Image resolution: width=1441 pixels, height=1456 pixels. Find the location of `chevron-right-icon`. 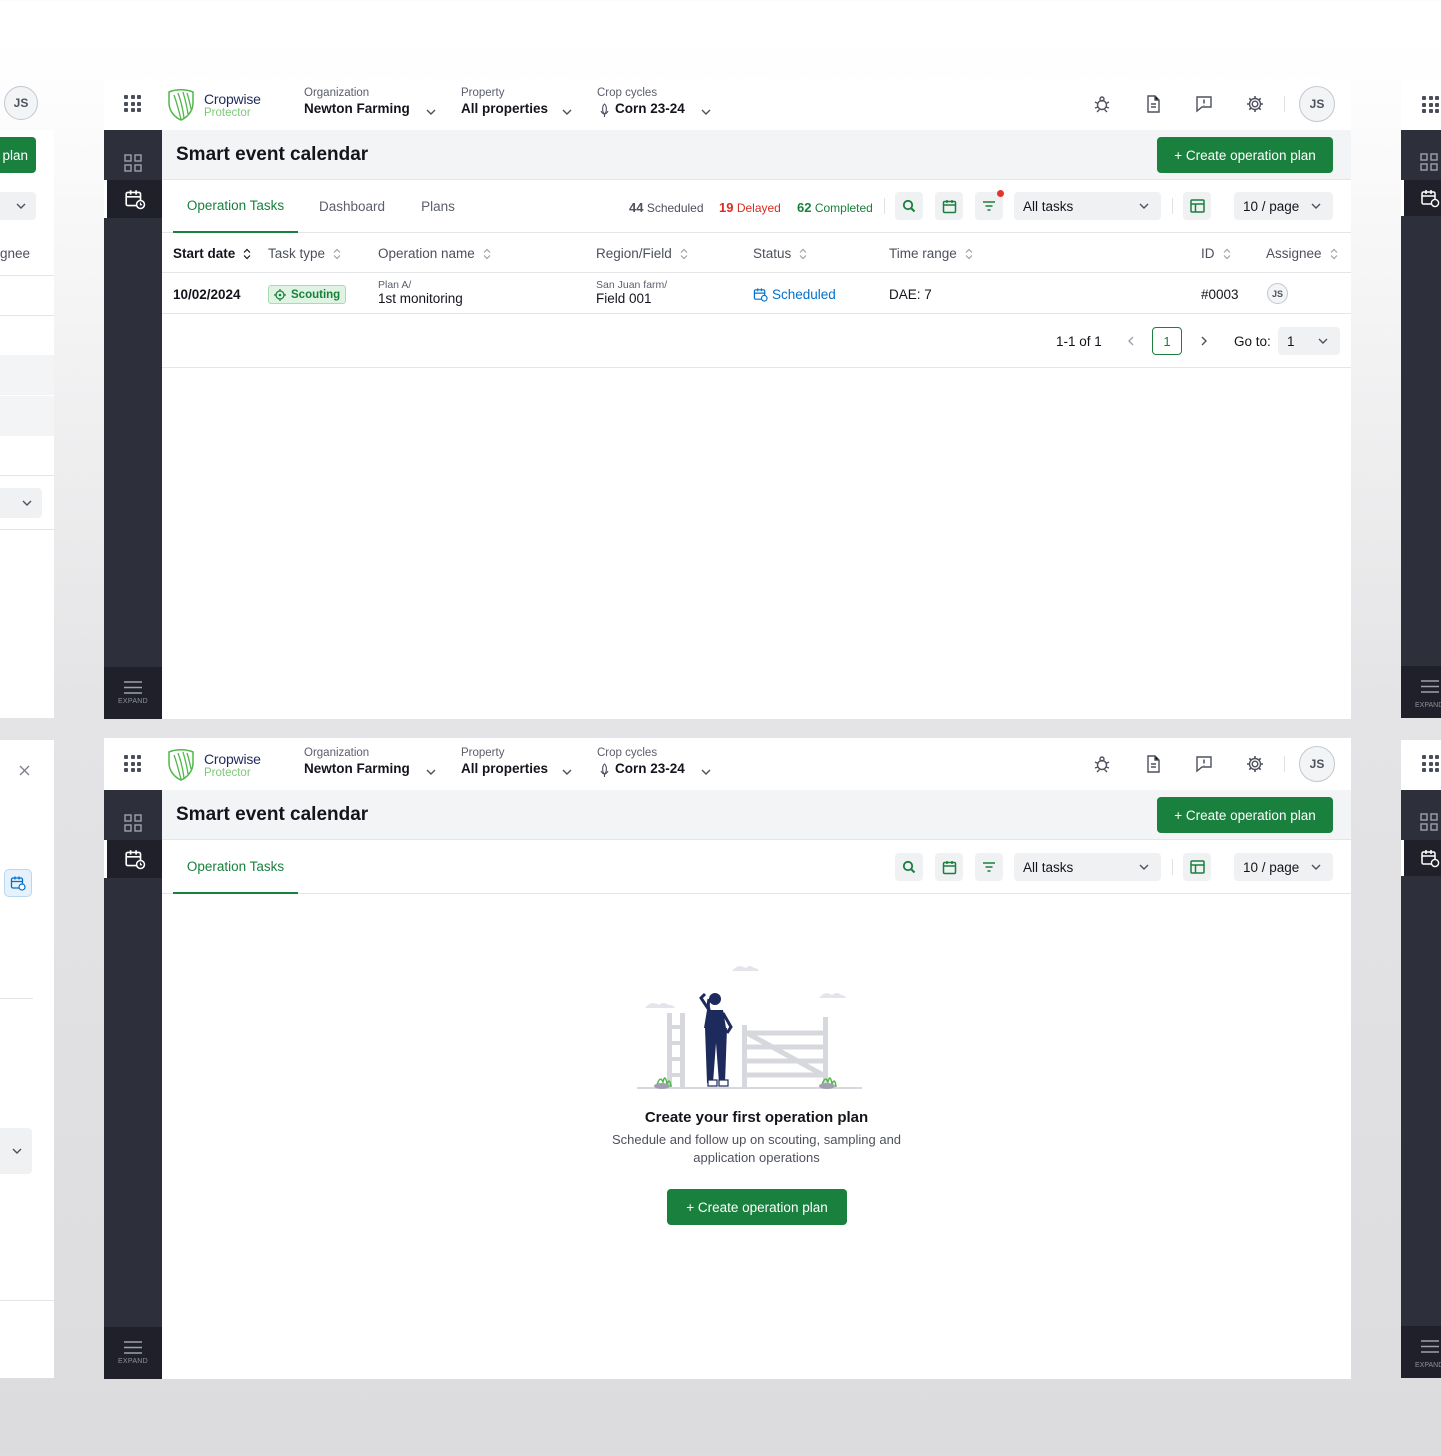

chevron-right-icon is located at coordinates (1204, 341).